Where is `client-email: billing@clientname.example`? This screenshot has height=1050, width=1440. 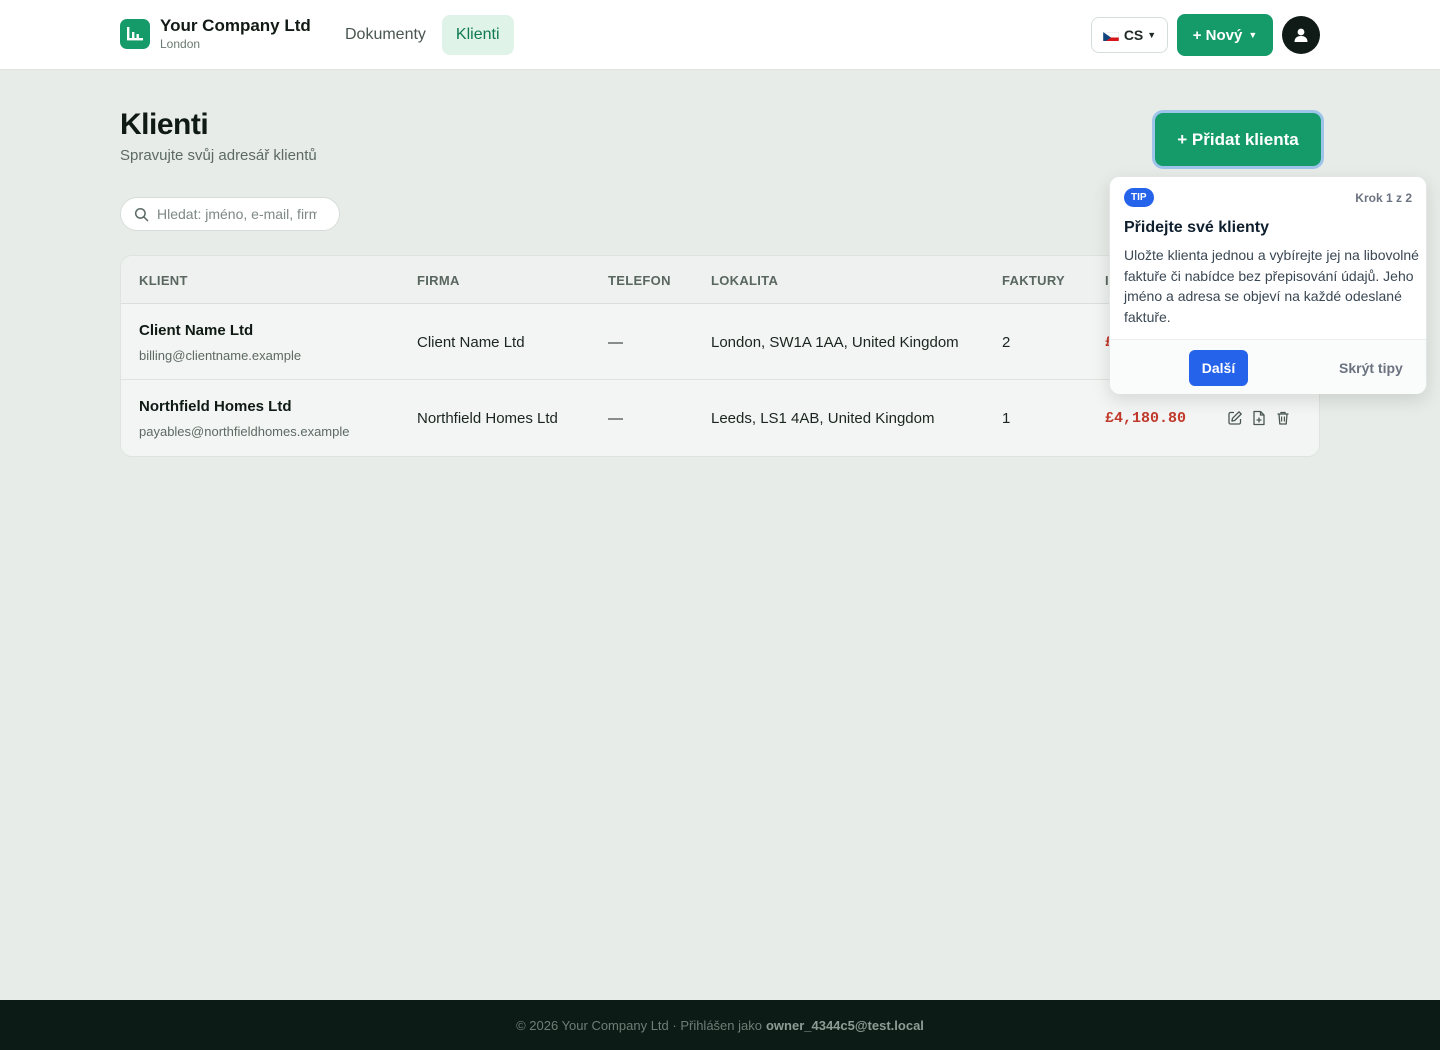 client-email: billing@clientname.example is located at coordinates (220, 355).